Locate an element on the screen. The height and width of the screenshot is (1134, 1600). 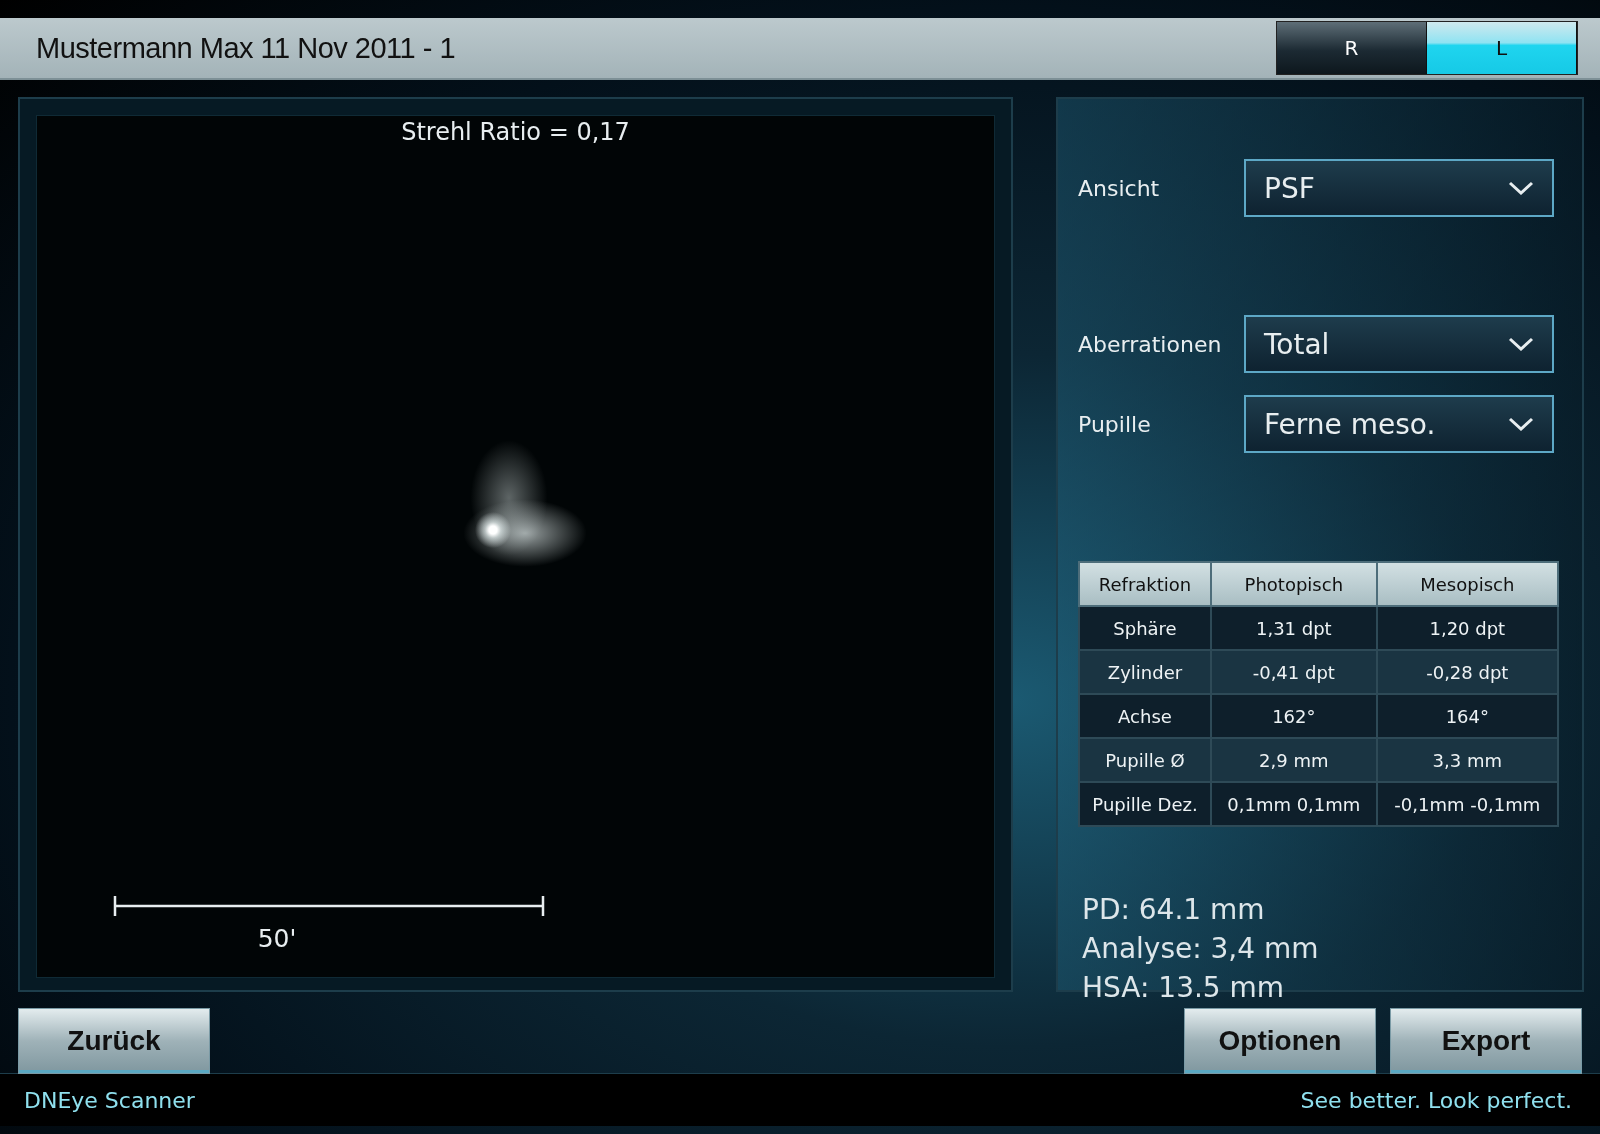
column-header: Mesopisch is located at coordinates (1467, 584).